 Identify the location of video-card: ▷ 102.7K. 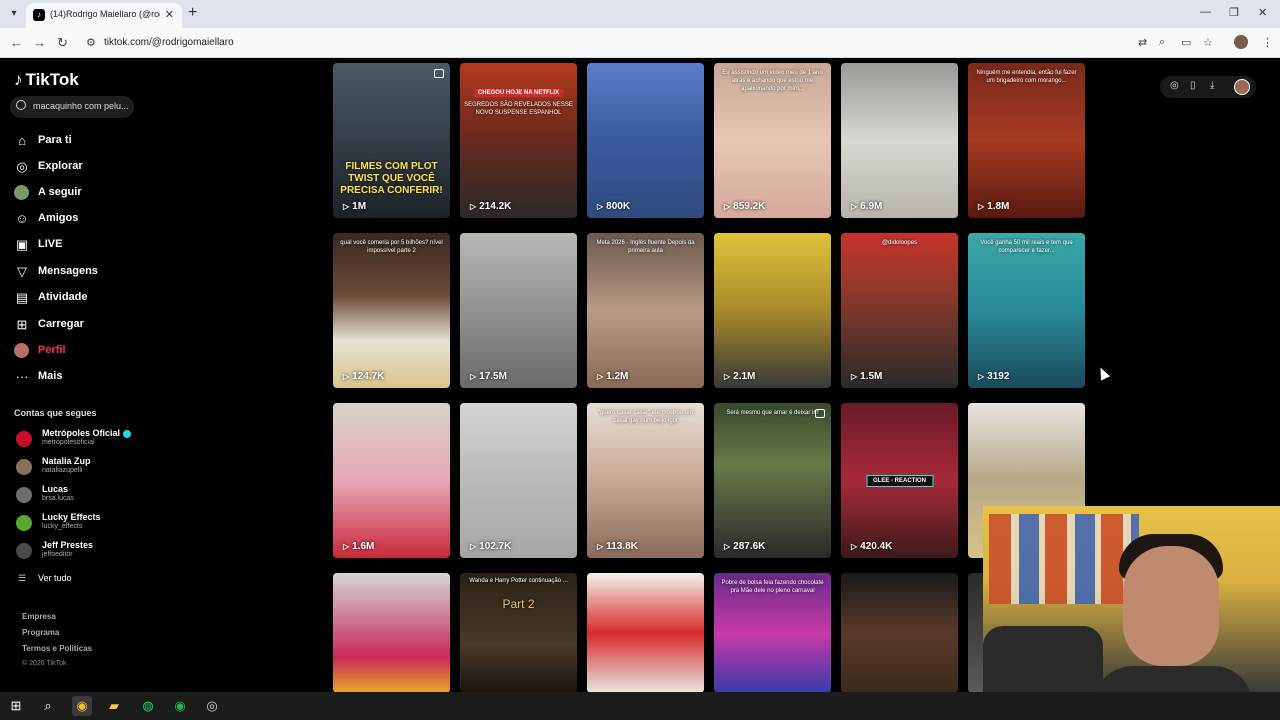
(518, 480).